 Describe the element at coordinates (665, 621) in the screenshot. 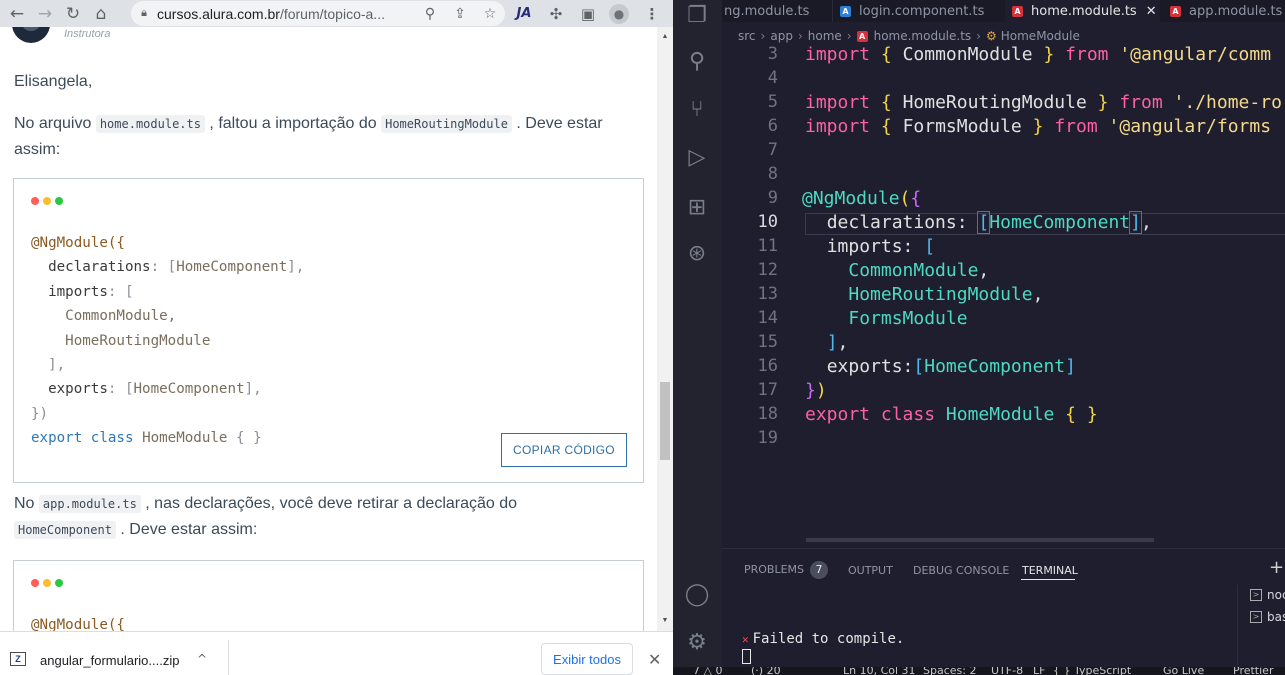

I see `scroll-down-icon: ▼` at that location.